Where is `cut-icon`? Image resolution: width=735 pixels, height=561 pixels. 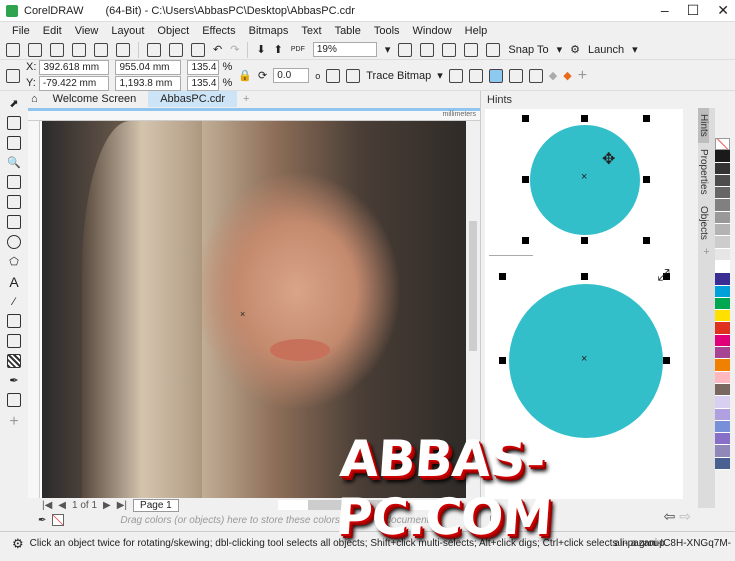 cut-icon is located at coordinates (154, 49).